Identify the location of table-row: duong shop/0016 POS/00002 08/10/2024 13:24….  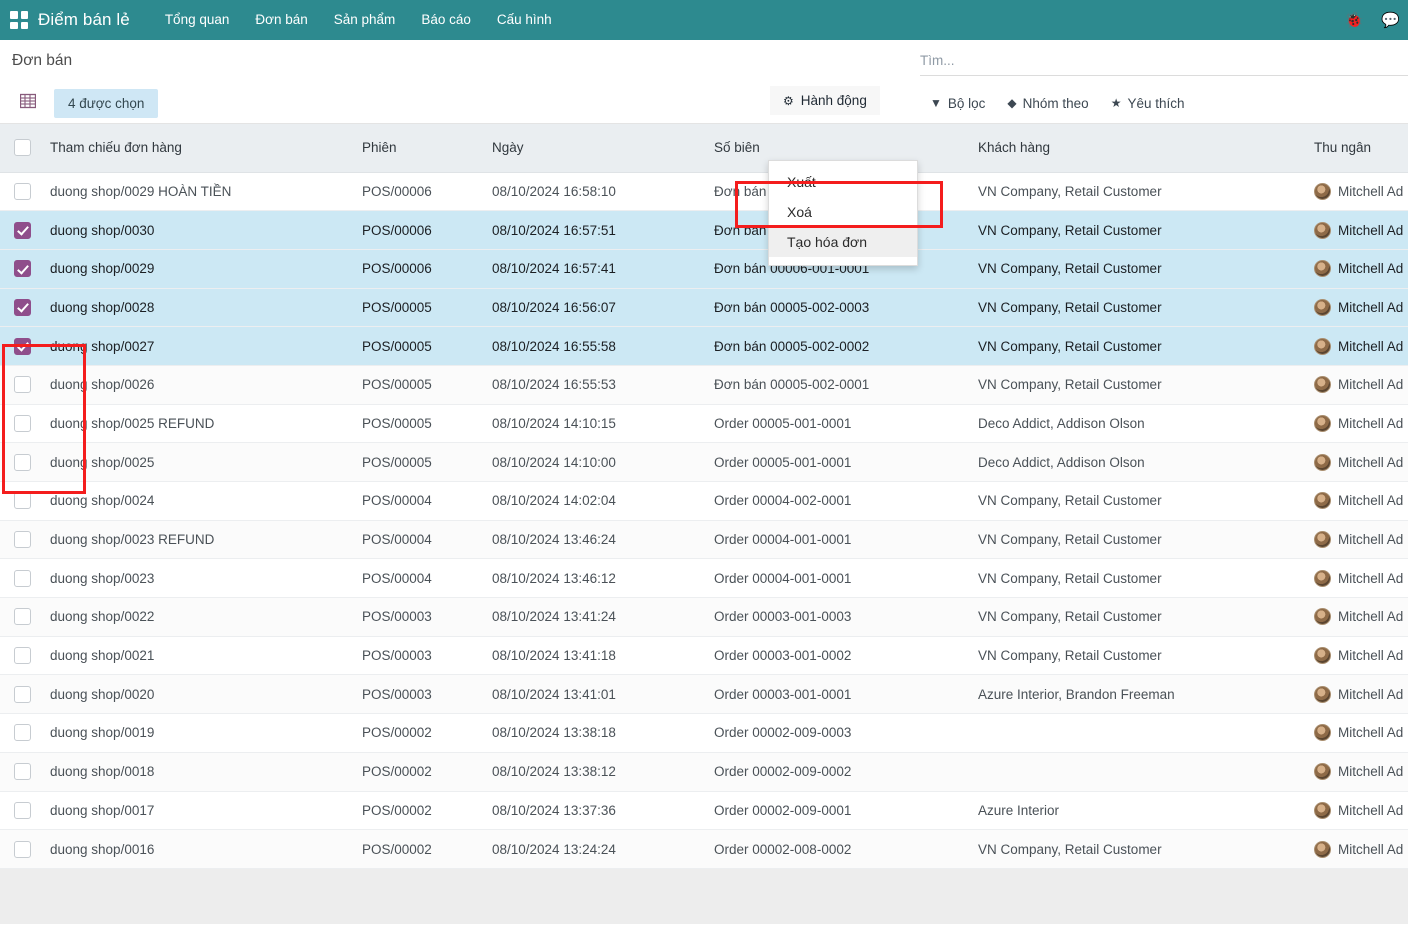
(704, 849).